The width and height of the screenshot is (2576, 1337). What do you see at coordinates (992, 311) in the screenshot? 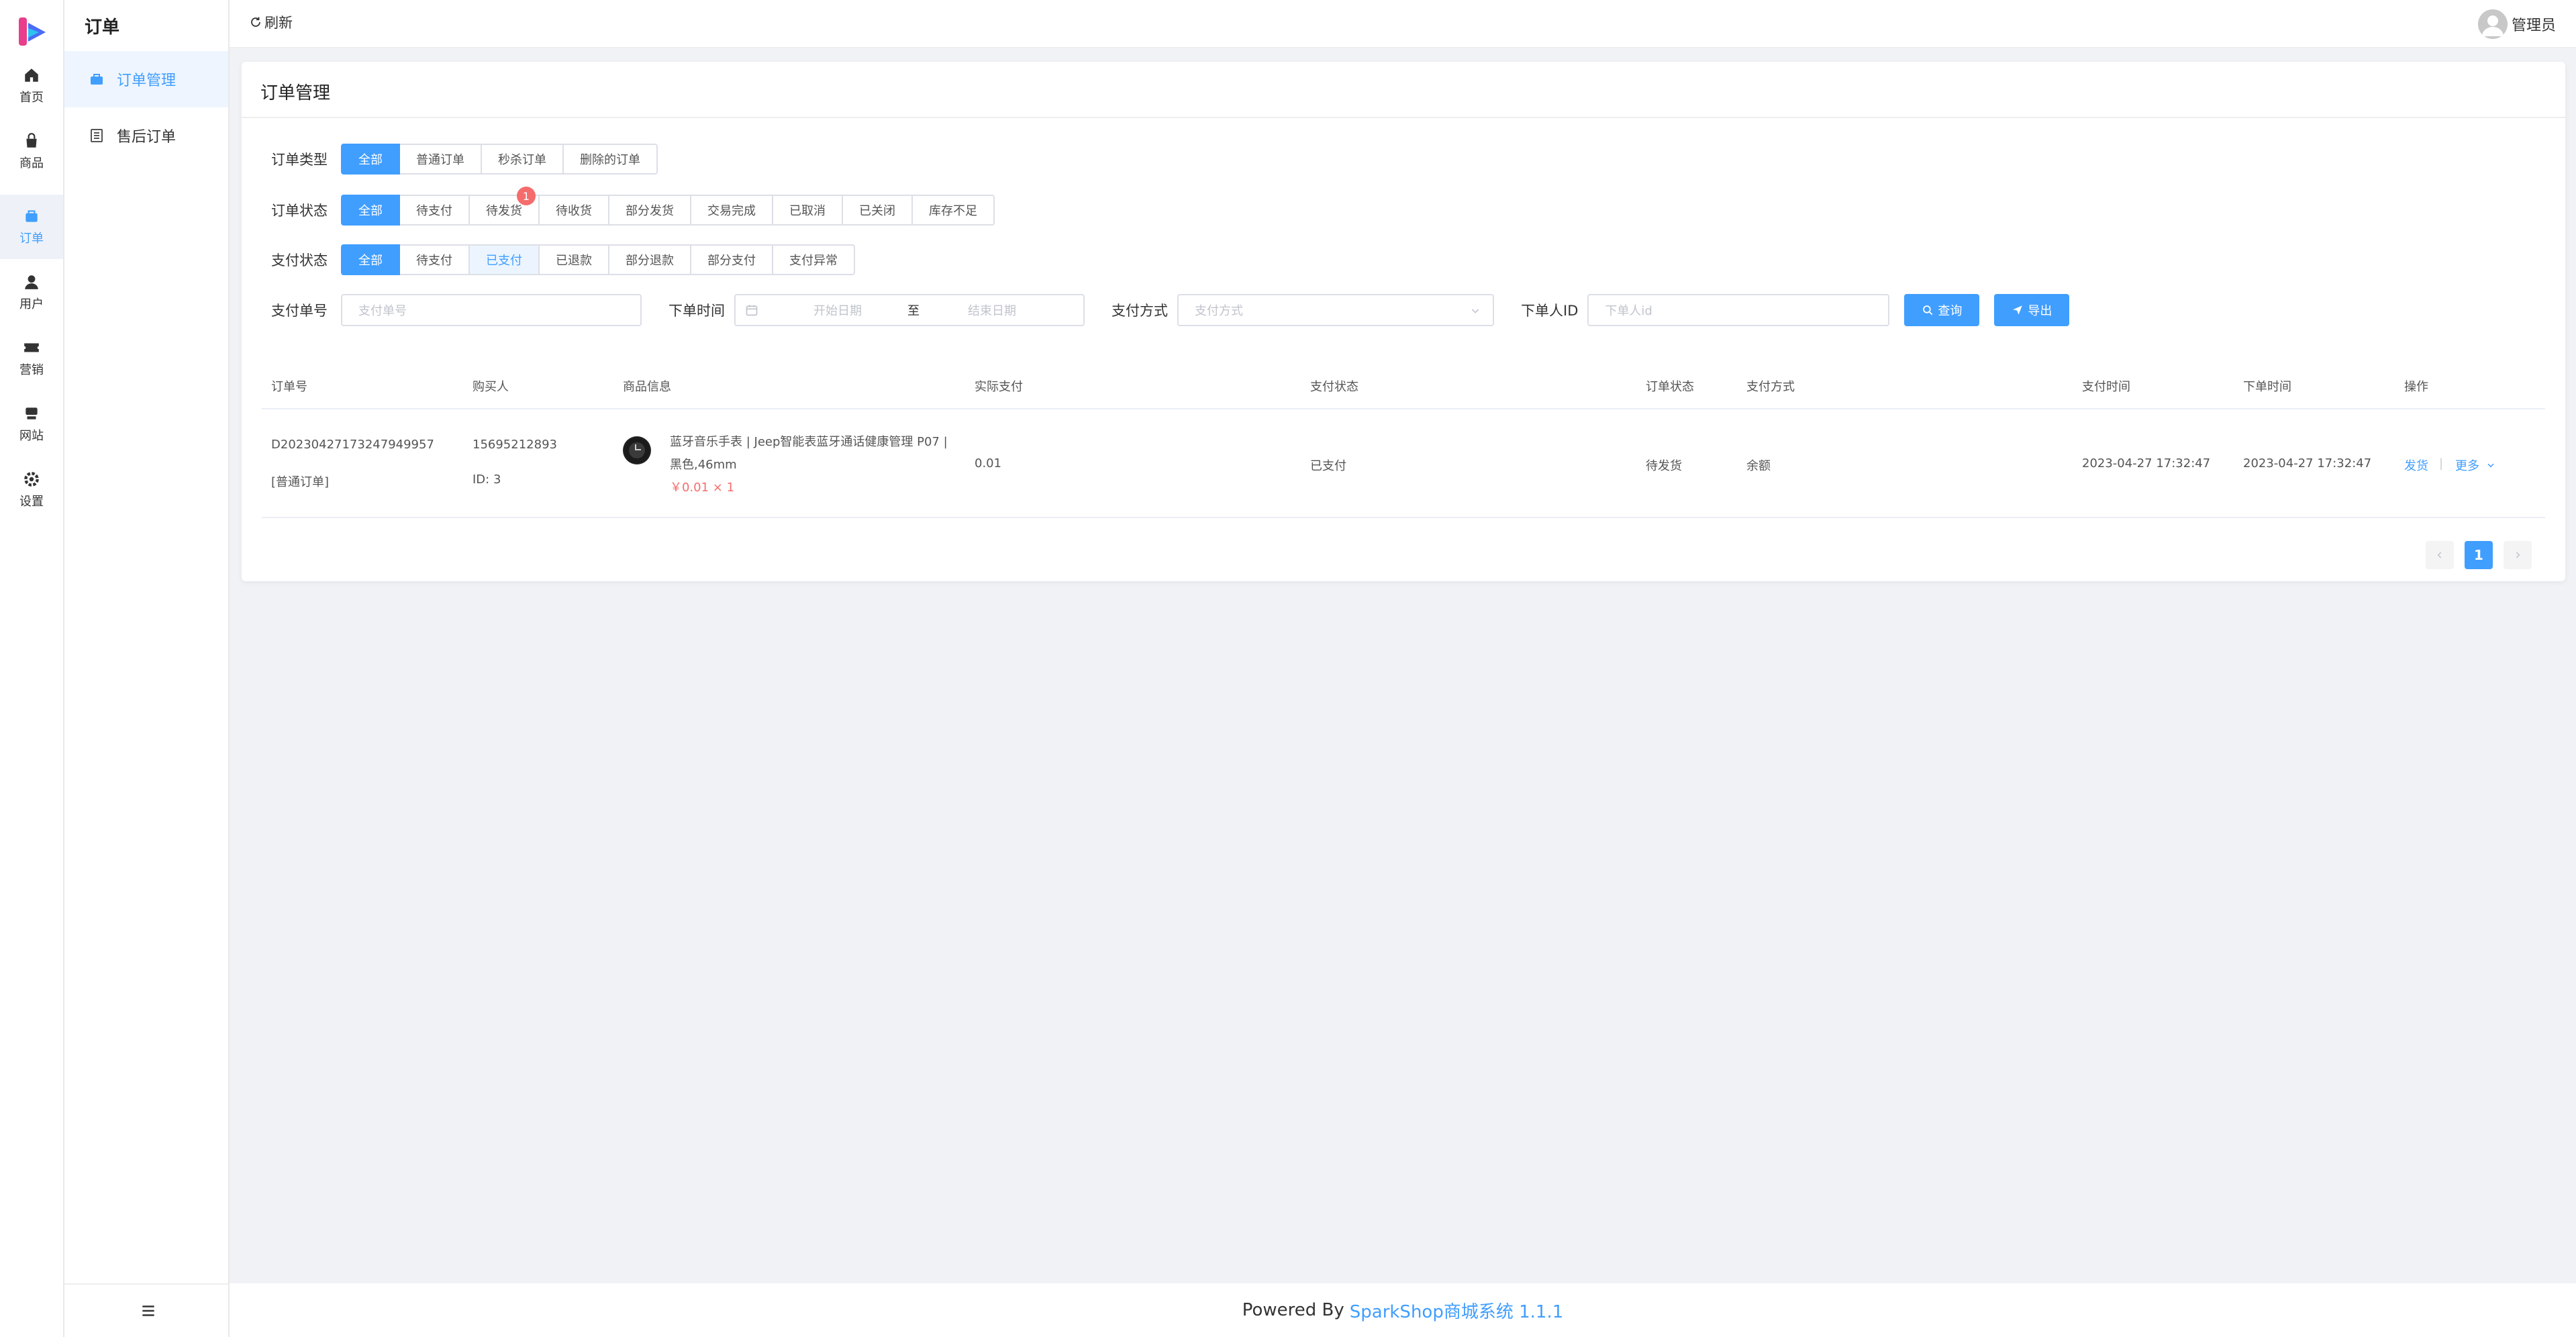
I see `end-date-placeholder: 结束日期` at bounding box center [992, 311].